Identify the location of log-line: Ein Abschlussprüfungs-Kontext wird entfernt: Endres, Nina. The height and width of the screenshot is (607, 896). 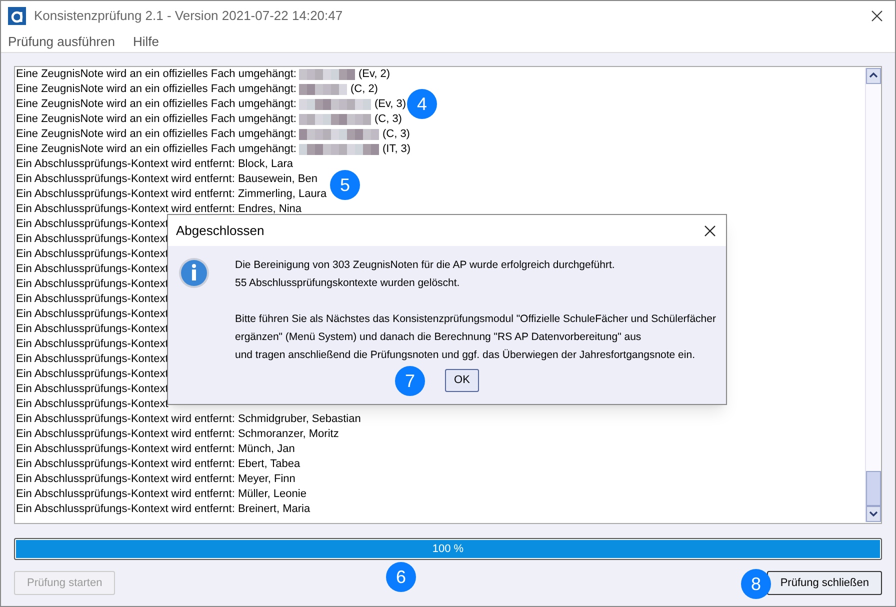
(159, 210).